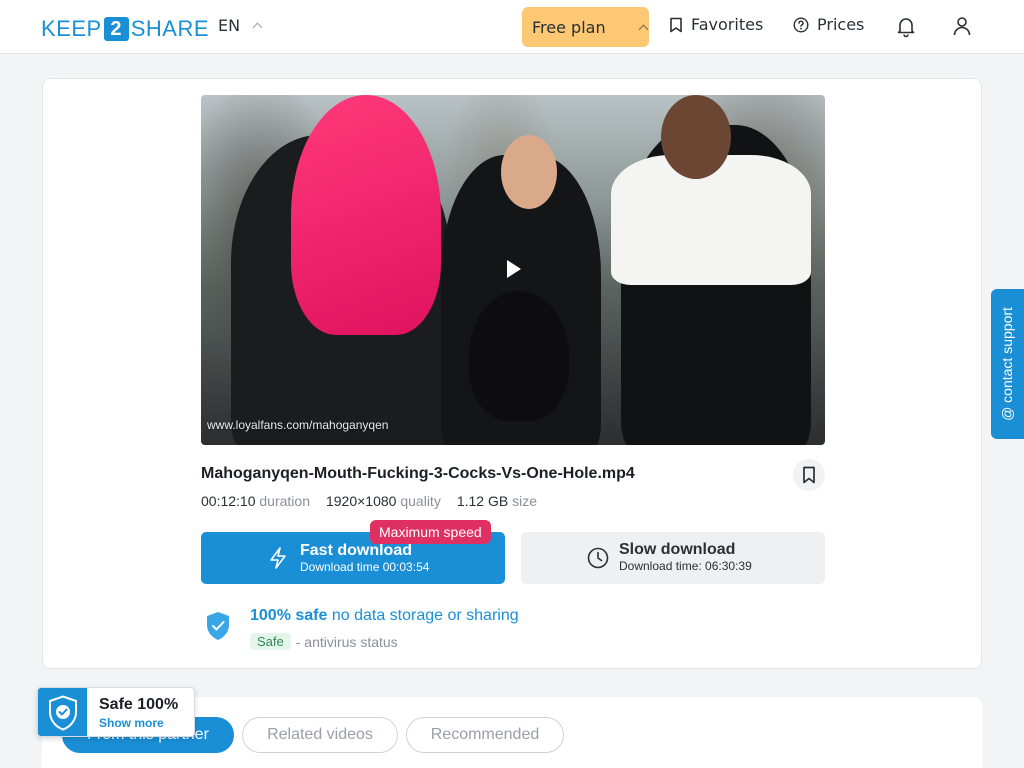 The width and height of the screenshot is (1024, 768). Describe the element at coordinates (906, 26) in the screenshot. I see `bell-icon` at that location.